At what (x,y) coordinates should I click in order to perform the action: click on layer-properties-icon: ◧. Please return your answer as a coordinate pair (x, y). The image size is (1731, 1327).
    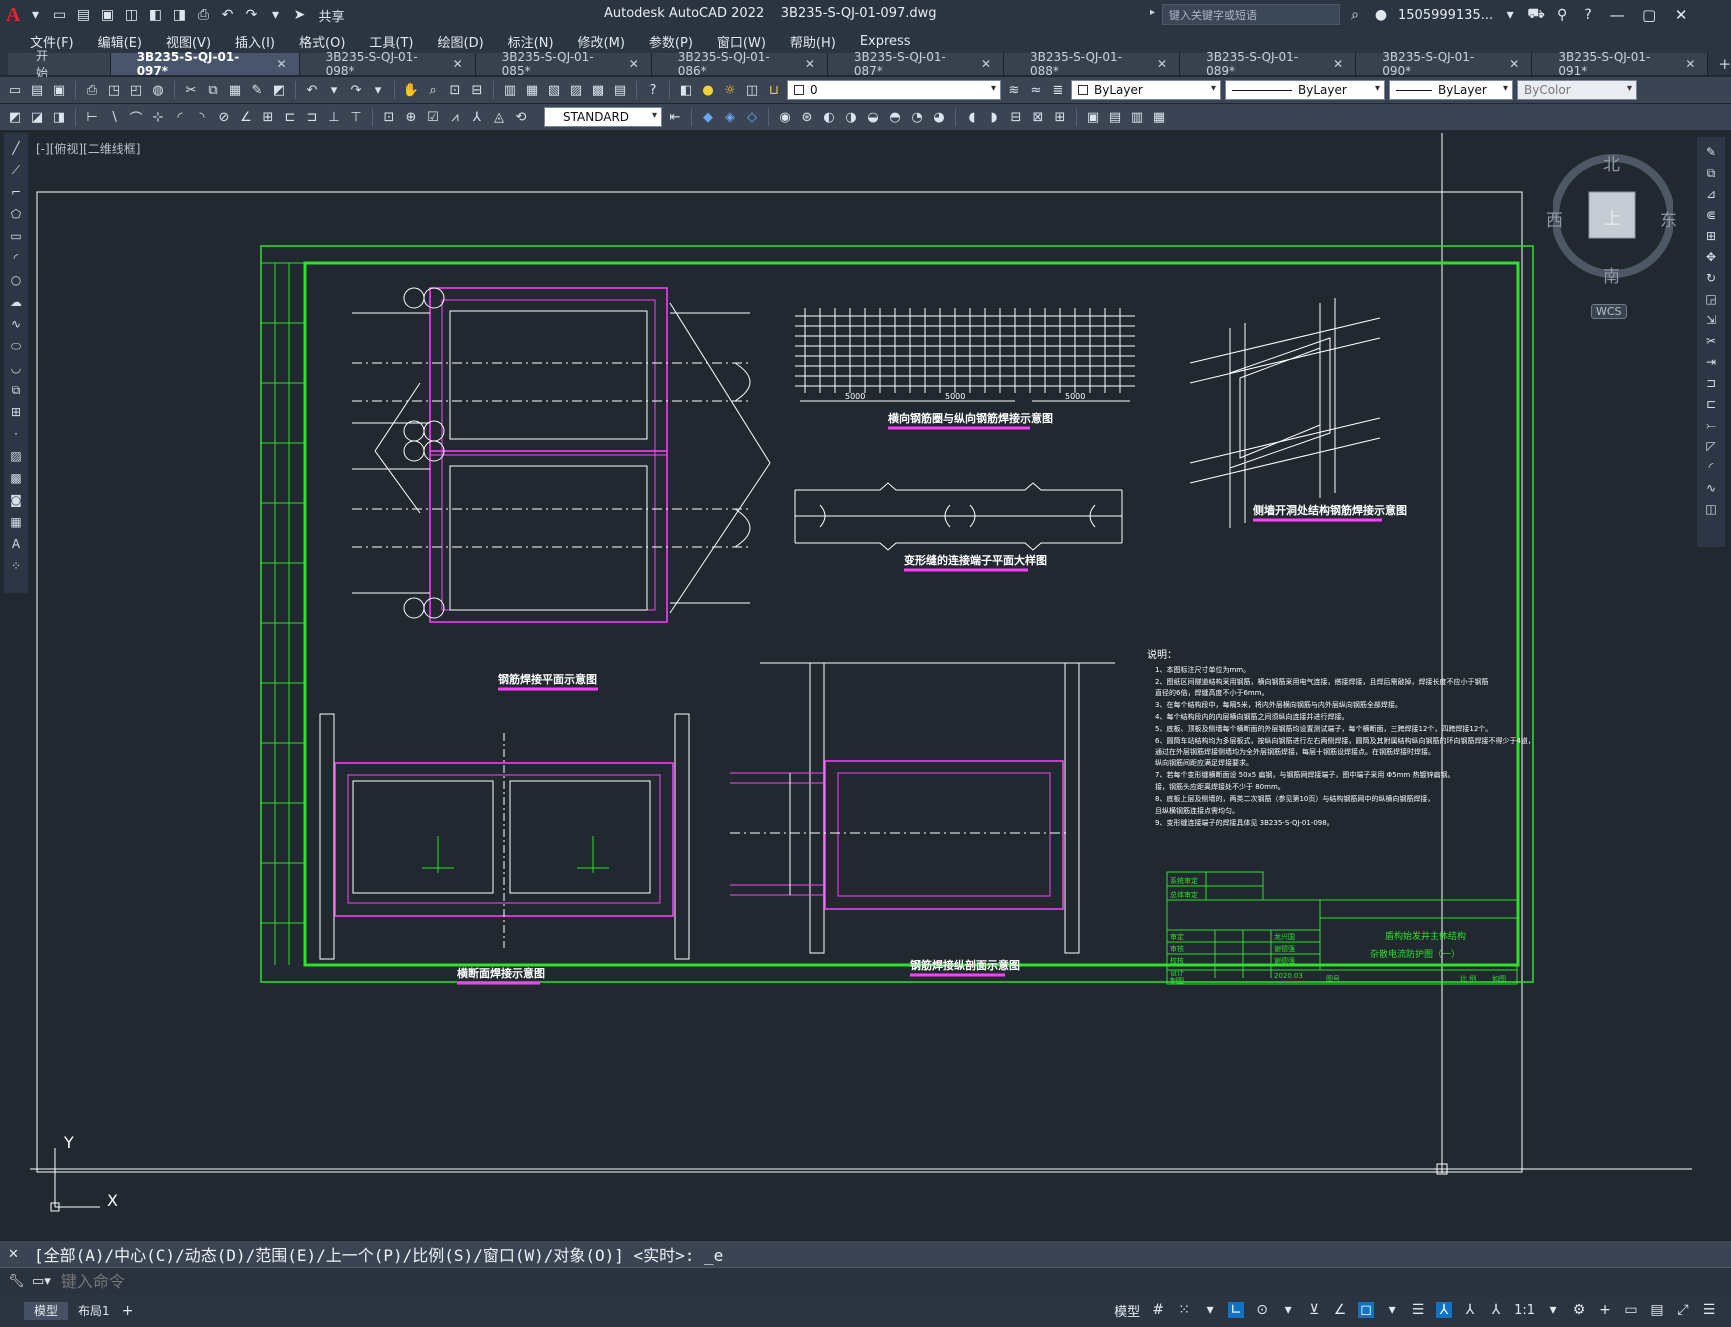
    Looking at the image, I should click on (686, 90).